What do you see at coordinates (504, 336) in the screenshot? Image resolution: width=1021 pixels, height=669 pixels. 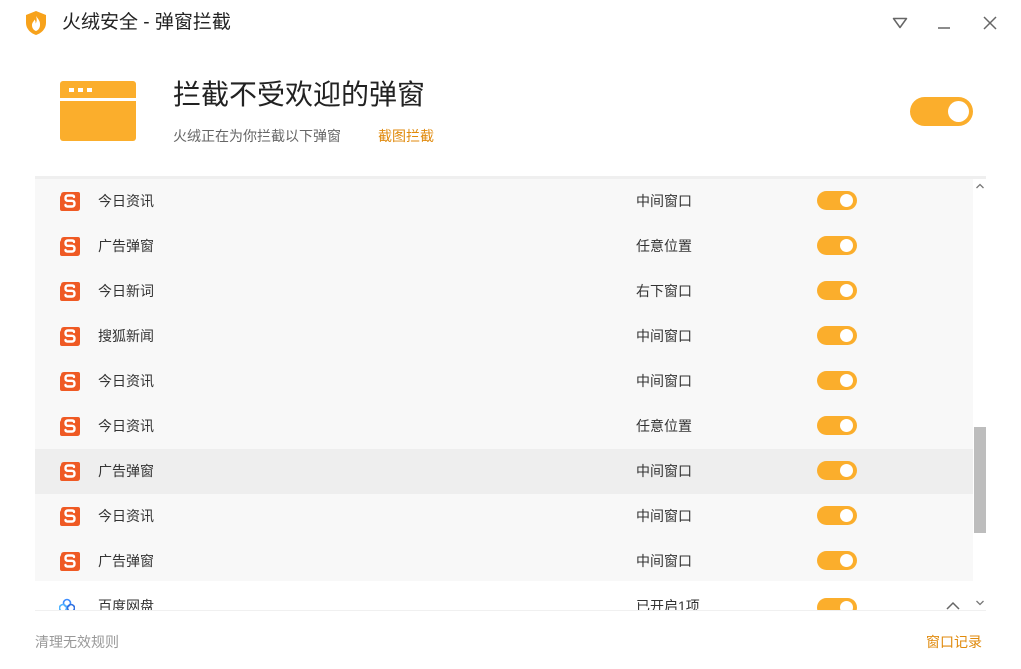 I see `rule-row: 搜狐新闻 中间窗口` at bounding box center [504, 336].